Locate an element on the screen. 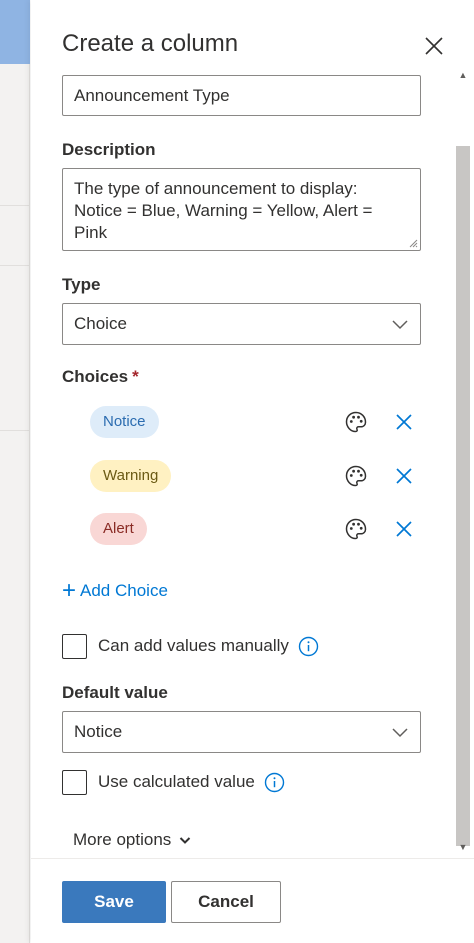 The image size is (474, 943). choice-pill-alert: Alert is located at coordinates (118, 529).